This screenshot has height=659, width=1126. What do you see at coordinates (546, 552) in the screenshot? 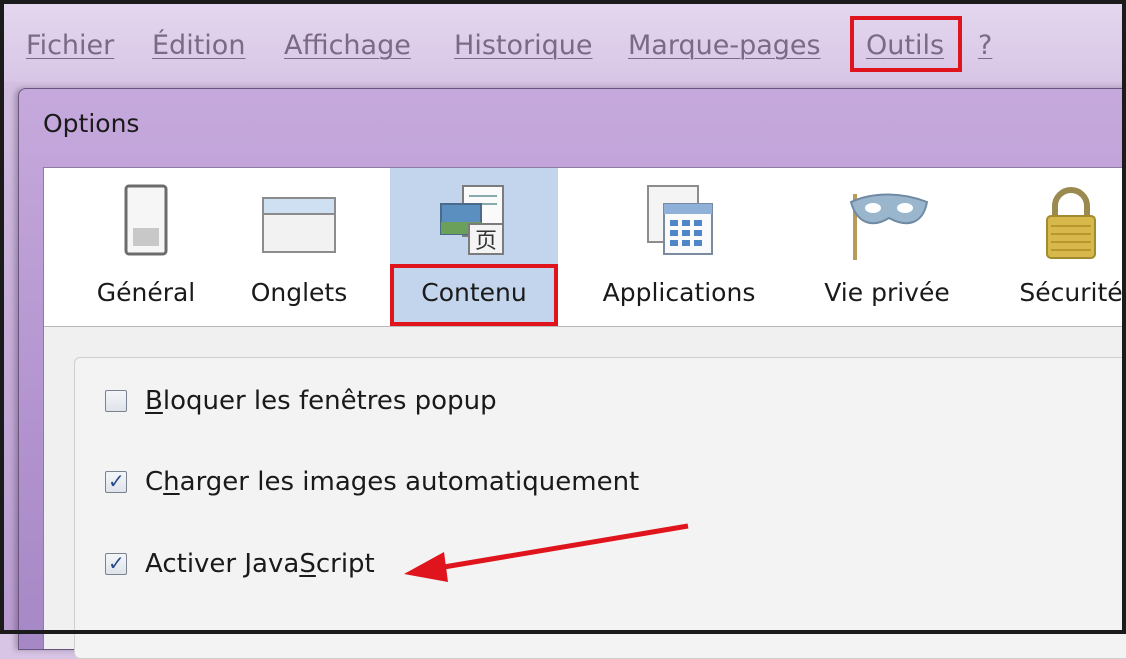
I see `red-arrow-annotation` at bounding box center [546, 552].